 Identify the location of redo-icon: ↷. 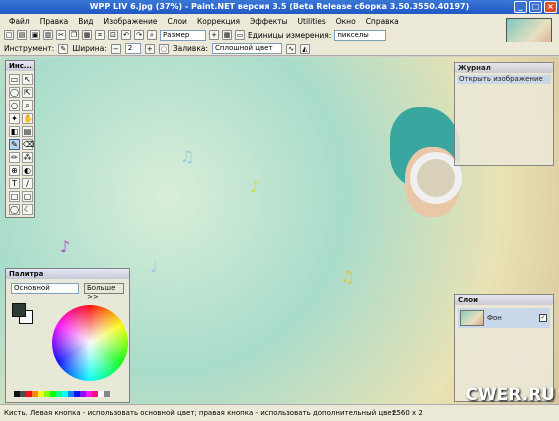
(139, 35).